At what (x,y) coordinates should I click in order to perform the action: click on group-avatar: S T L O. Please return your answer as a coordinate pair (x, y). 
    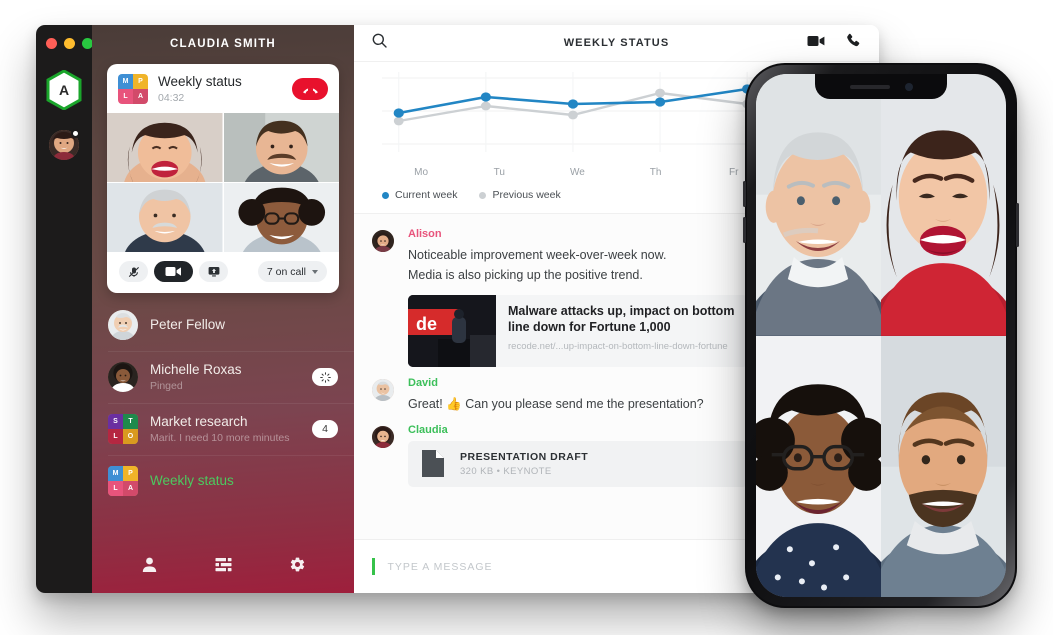
    Looking at the image, I should click on (123, 429).